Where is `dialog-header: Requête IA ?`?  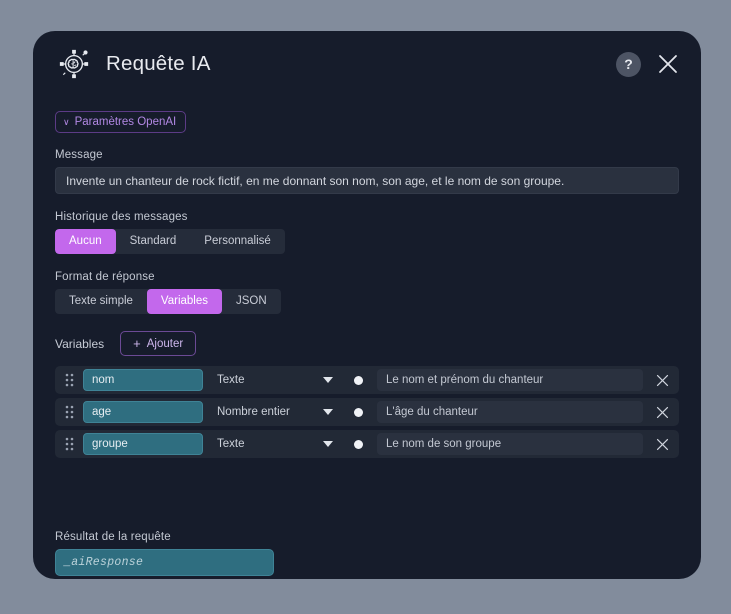 dialog-header: Requête IA ? is located at coordinates (367, 64).